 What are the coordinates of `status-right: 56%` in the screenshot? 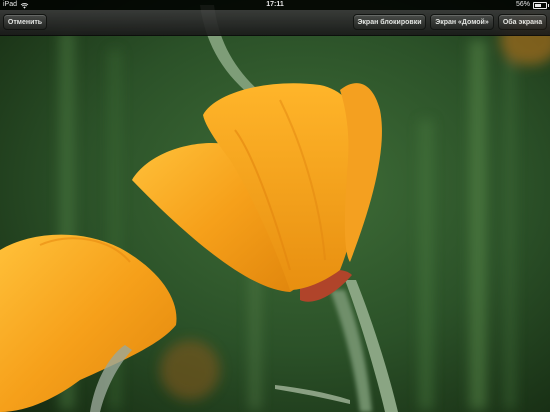 It's located at (532, 5).